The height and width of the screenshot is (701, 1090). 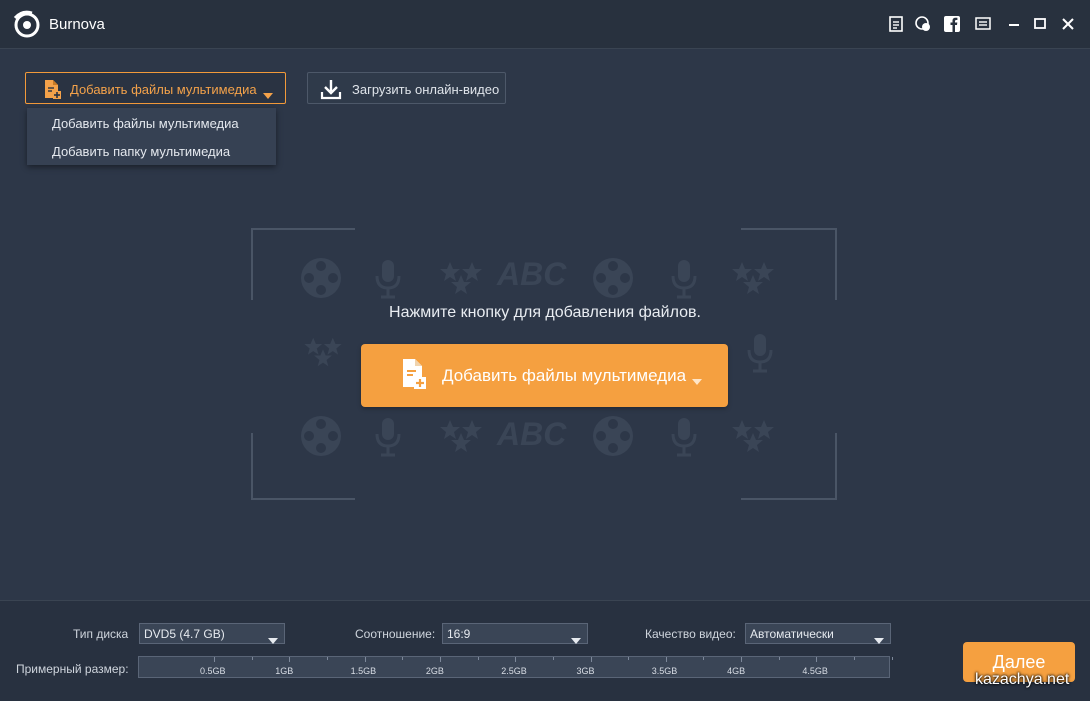 What do you see at coordinates (983, 24) in the screenshot?
I see `menu-icon` at bounding box center [983, 24].